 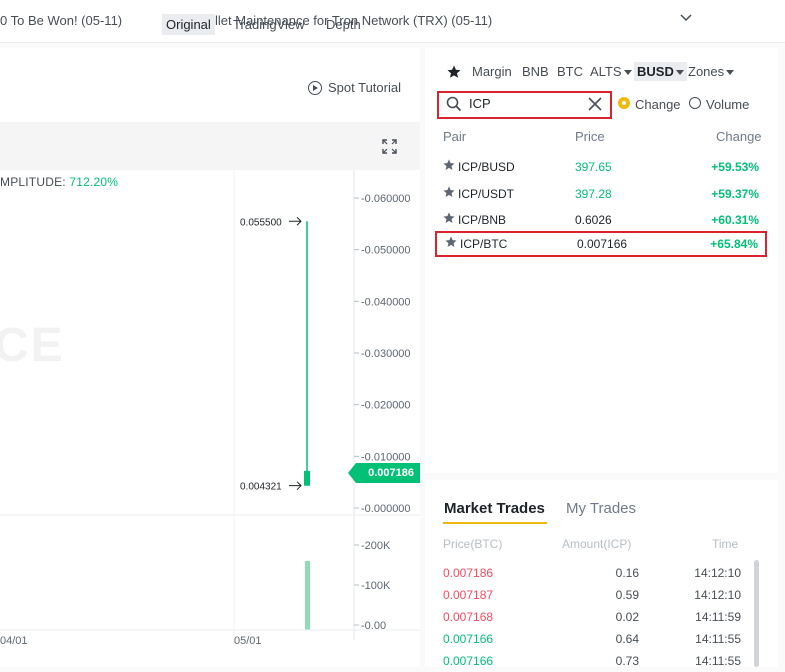 I want to click on pair-search-input, so click(x=524, y=103).